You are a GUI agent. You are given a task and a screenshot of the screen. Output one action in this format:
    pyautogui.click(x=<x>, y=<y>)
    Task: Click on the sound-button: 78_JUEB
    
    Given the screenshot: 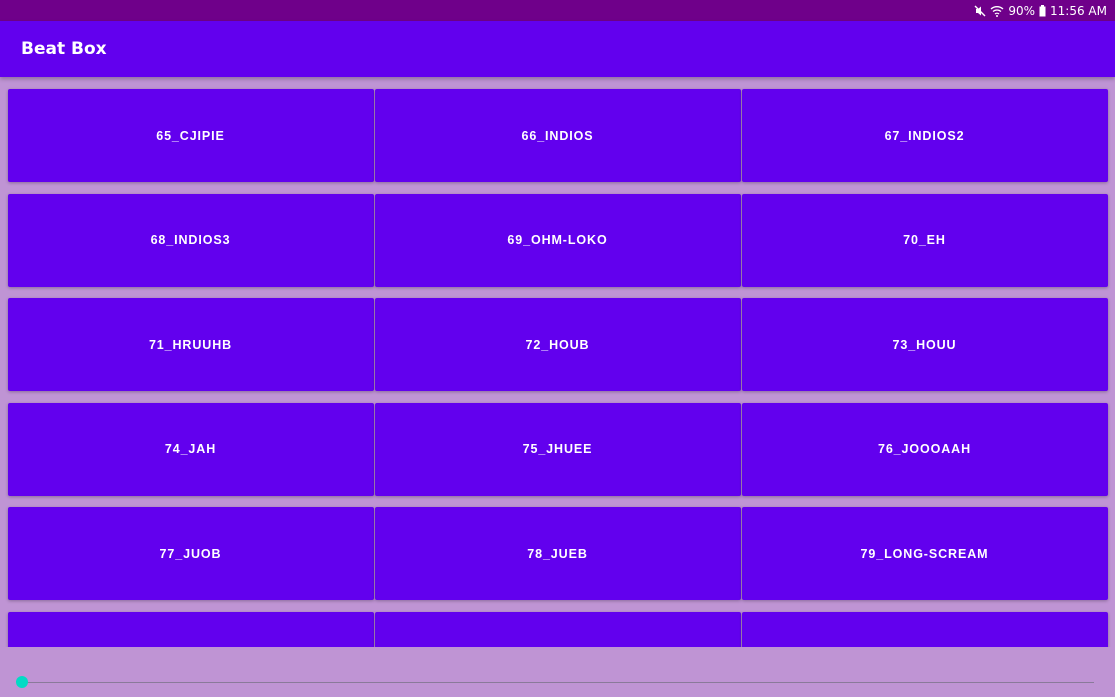 What is the action you would take?
    pyautogui.click(x=557, y=553)
    